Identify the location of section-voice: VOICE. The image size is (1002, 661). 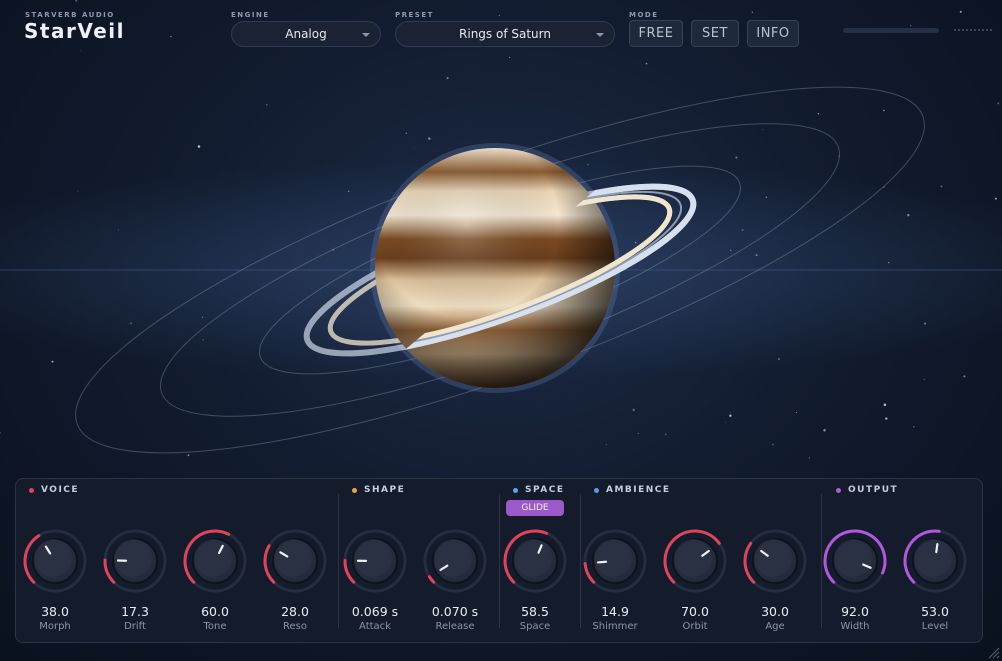
(54, 490).